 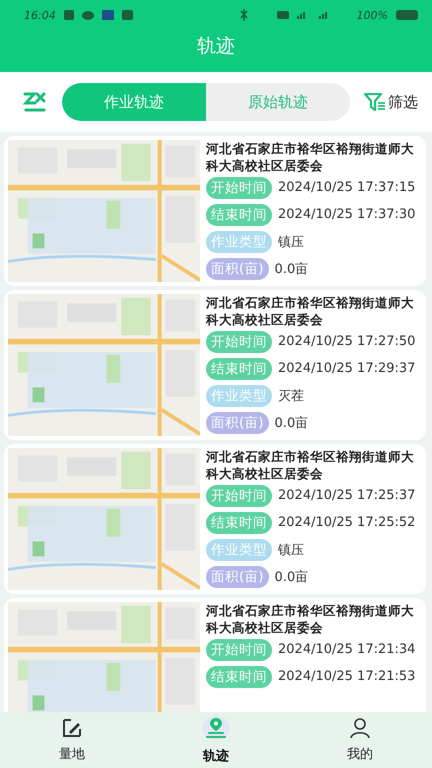 I want to click on chat-icon, so click(x=88, y=15).